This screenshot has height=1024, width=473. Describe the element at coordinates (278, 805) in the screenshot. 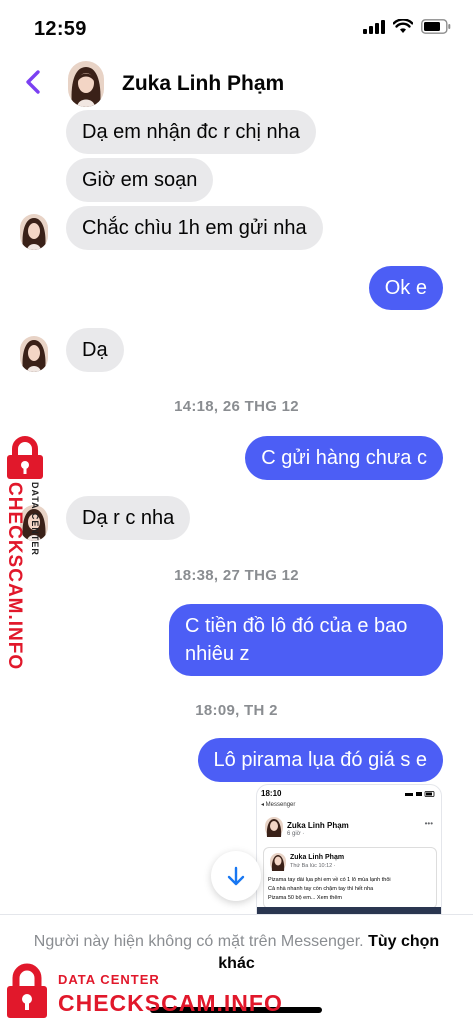

I see `shared-image-back: ◂ Messenger` at that location.